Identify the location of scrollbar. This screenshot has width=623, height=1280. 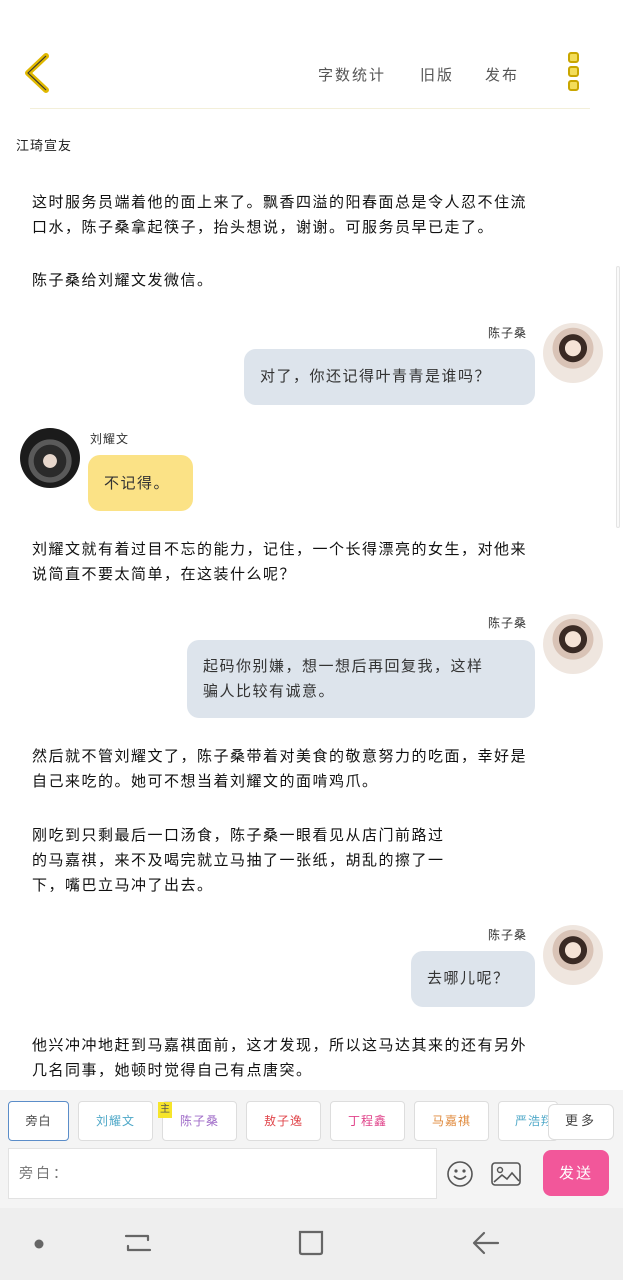
(618, 397).